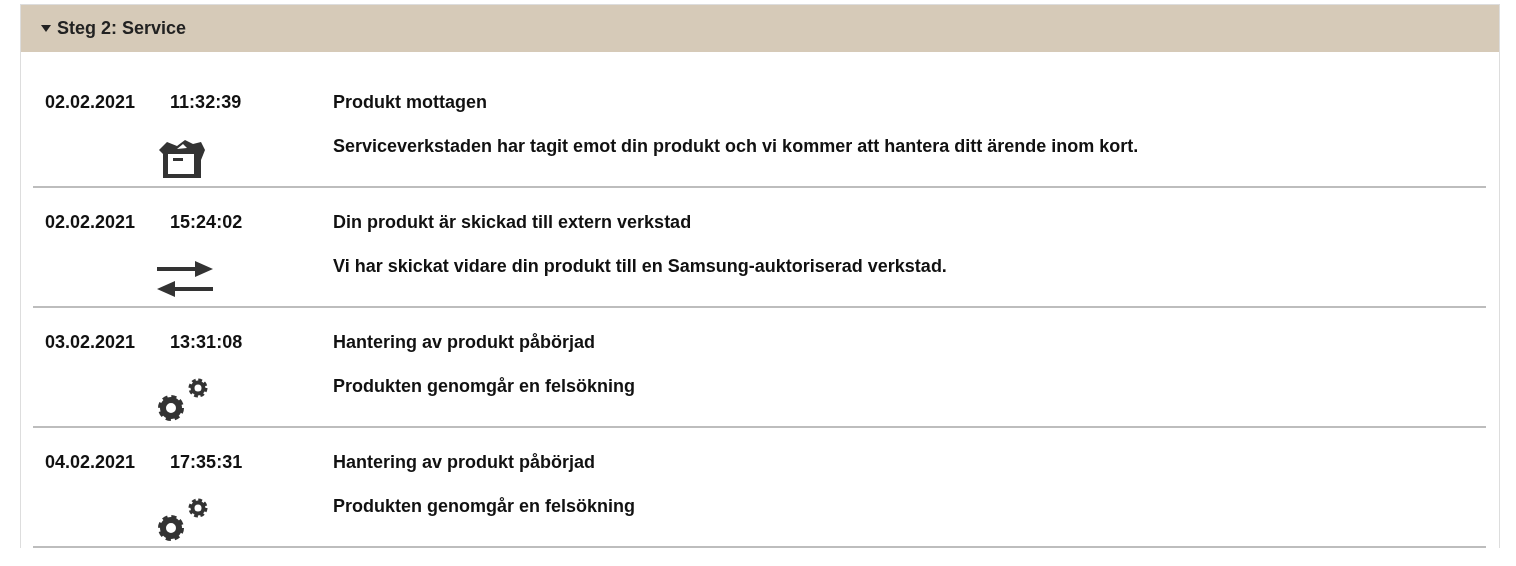  I want to click on caret-down-icon, so click(46, 28).